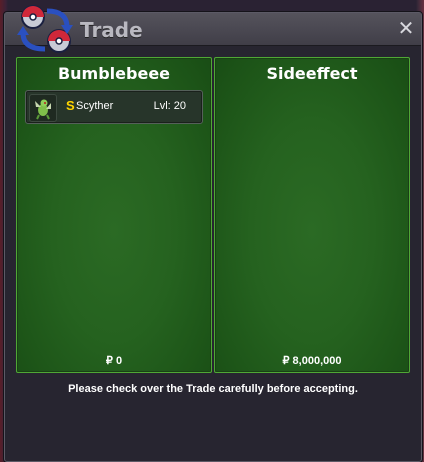 The image size is (424, 462). I want to click on trade-item-row: S Scyther Lvl: 20, so click(114, 107).